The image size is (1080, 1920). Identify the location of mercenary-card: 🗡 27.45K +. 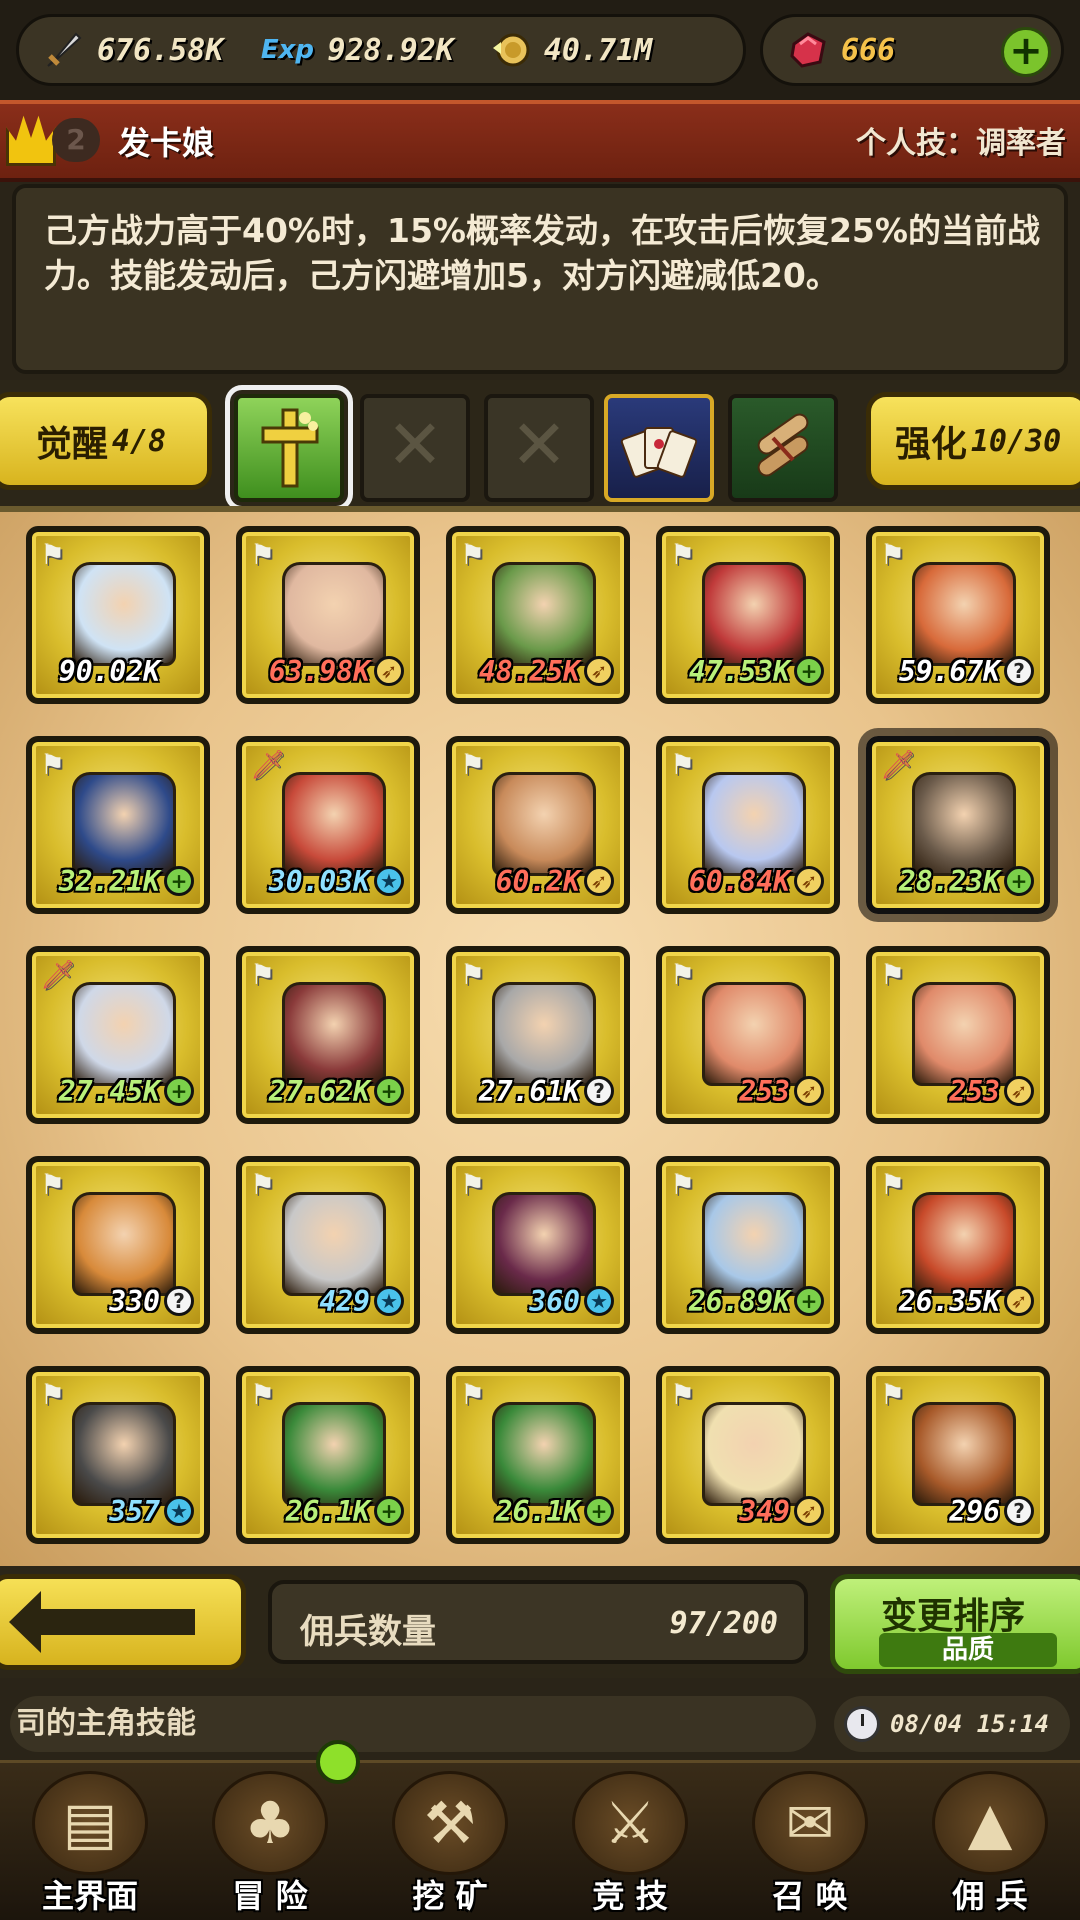
(118, 1035).